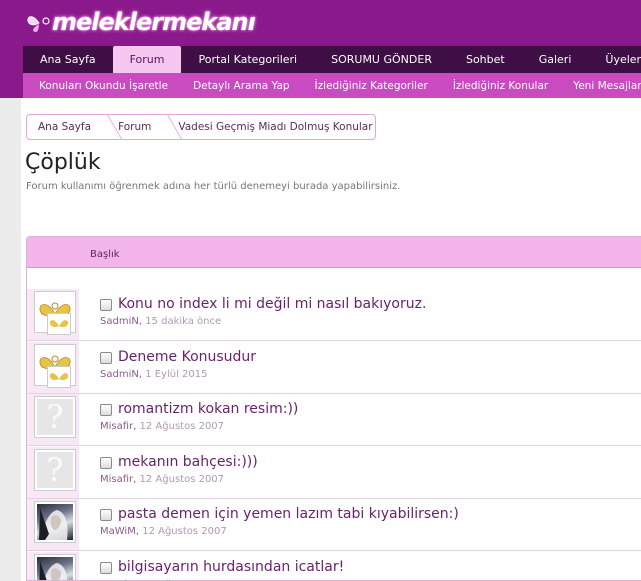 This screenshot has width=641, height=581. Describe the element at coordinates (38, 24) in the screenshot. I see `wings-icon` at that location.